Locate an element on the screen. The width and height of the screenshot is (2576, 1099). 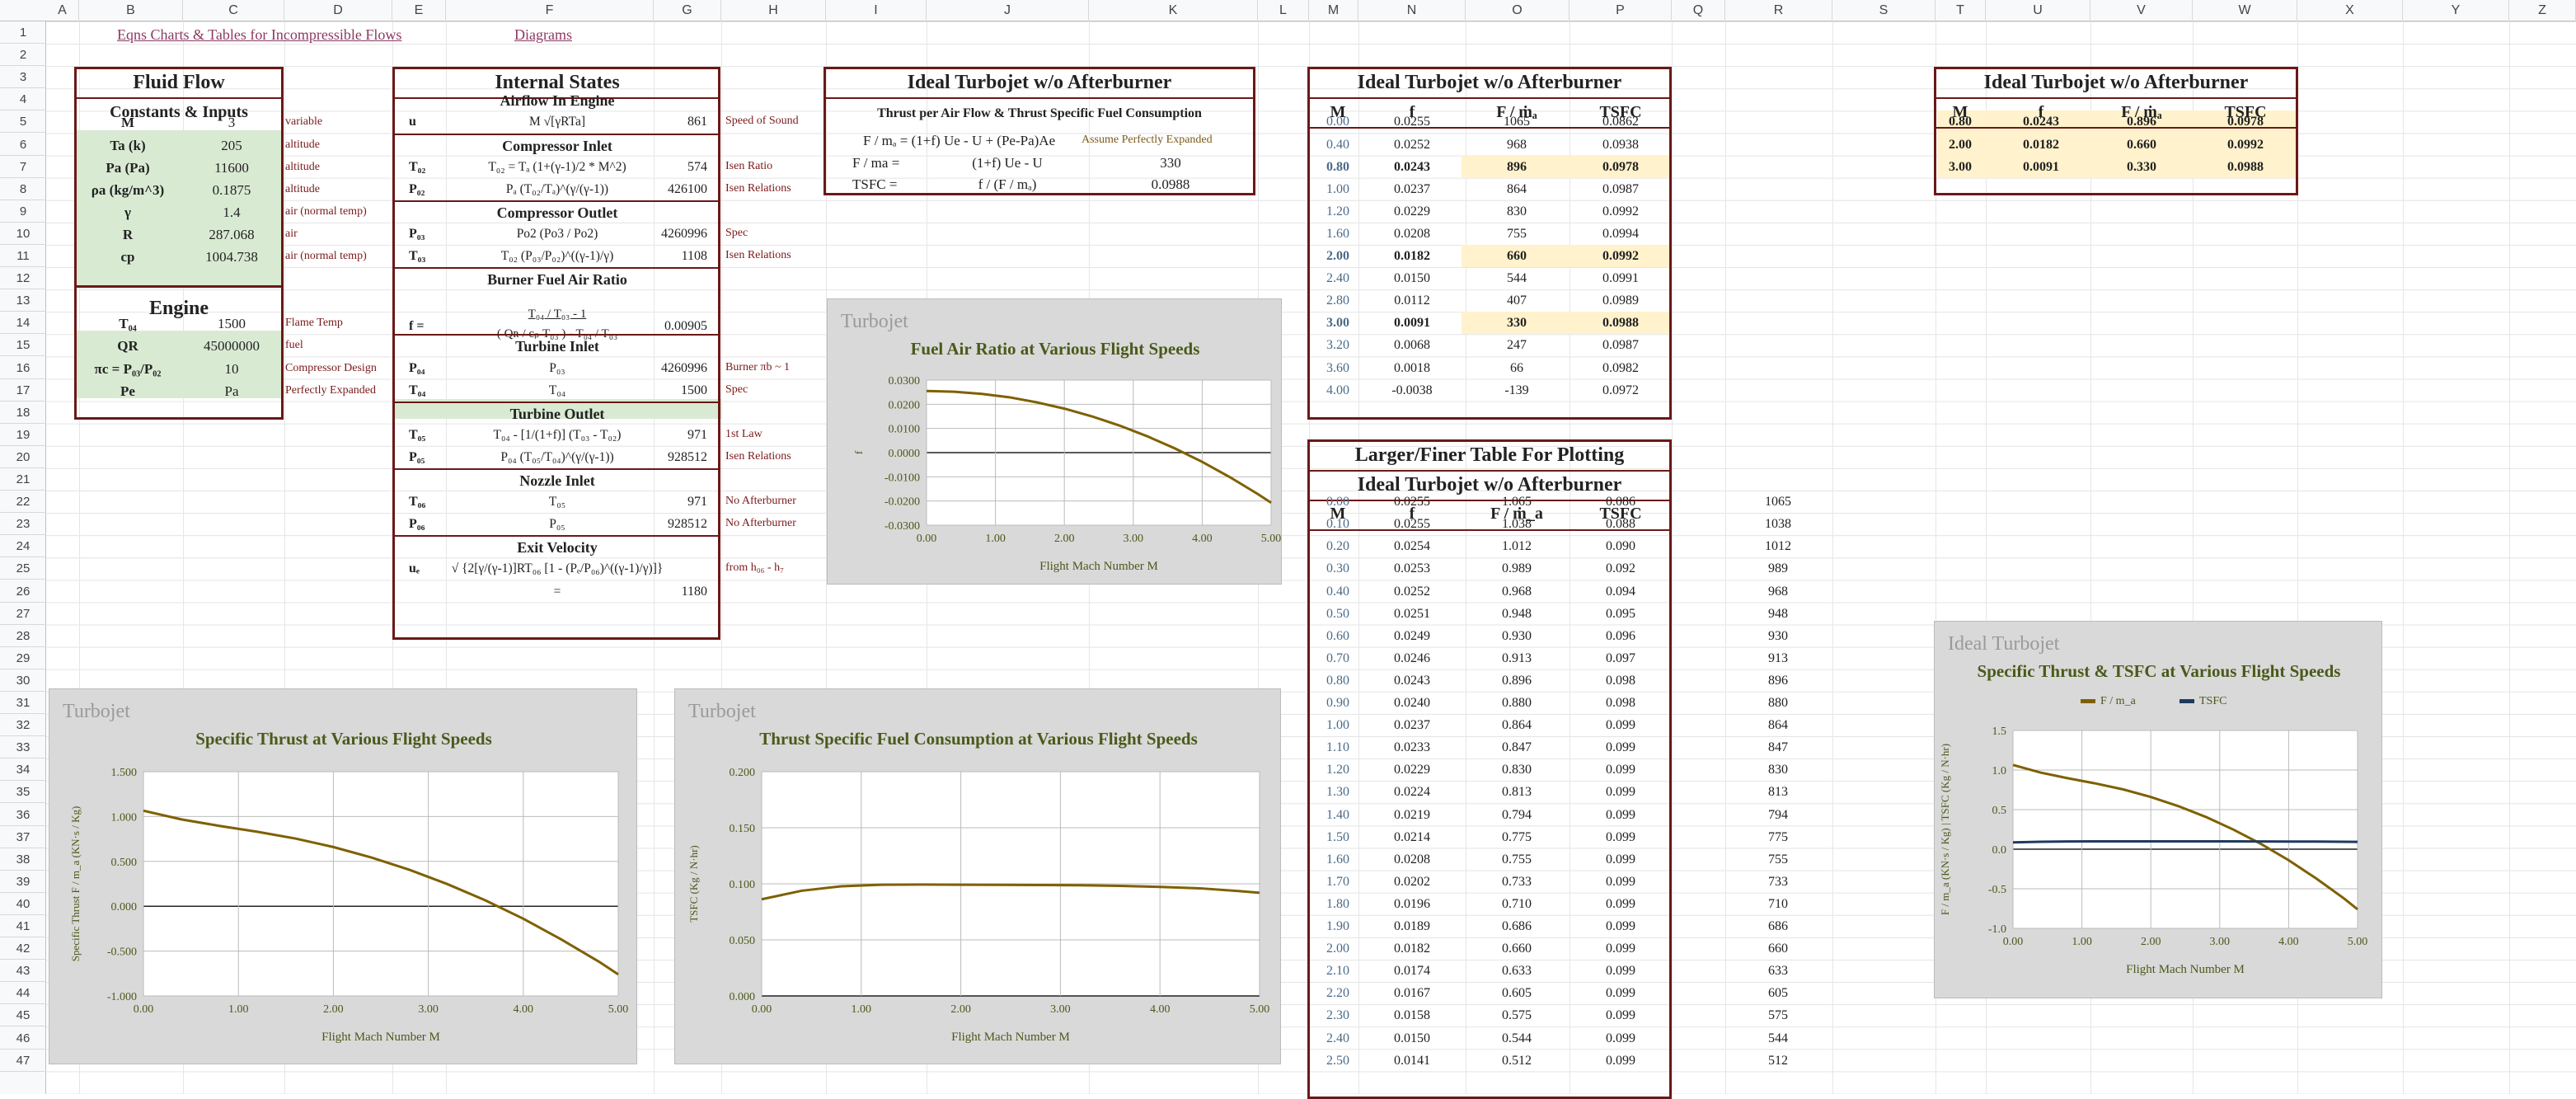
column-header: I is located at coordinates (877, 10).